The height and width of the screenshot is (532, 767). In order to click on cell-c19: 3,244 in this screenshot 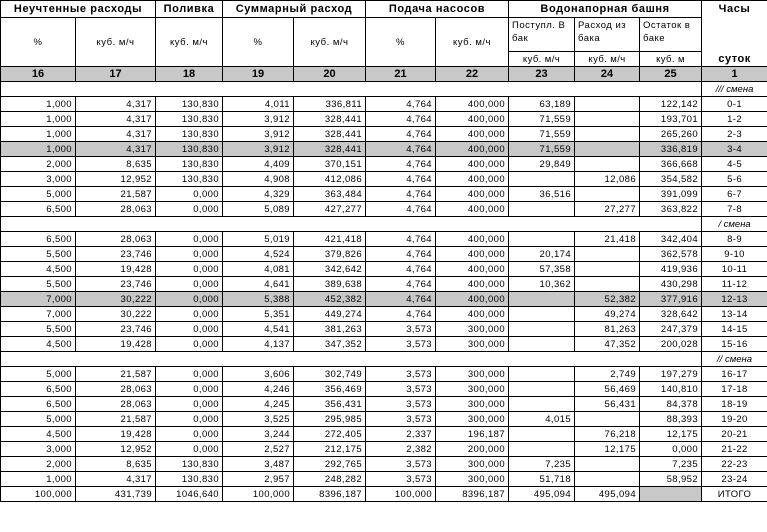, I will do `click(258, 434)`.